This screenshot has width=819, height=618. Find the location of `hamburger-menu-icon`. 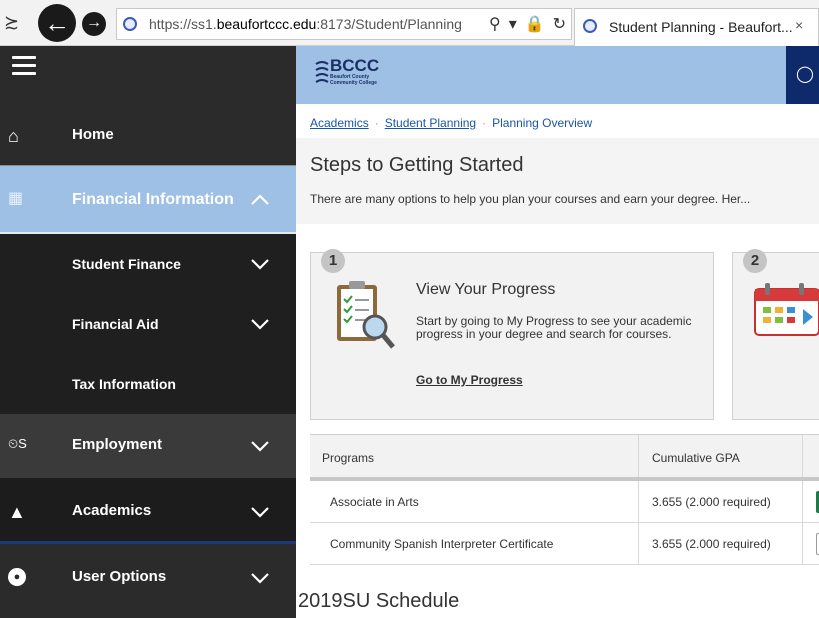

hamburger-menu-icon is located at coordinates (24, 67).